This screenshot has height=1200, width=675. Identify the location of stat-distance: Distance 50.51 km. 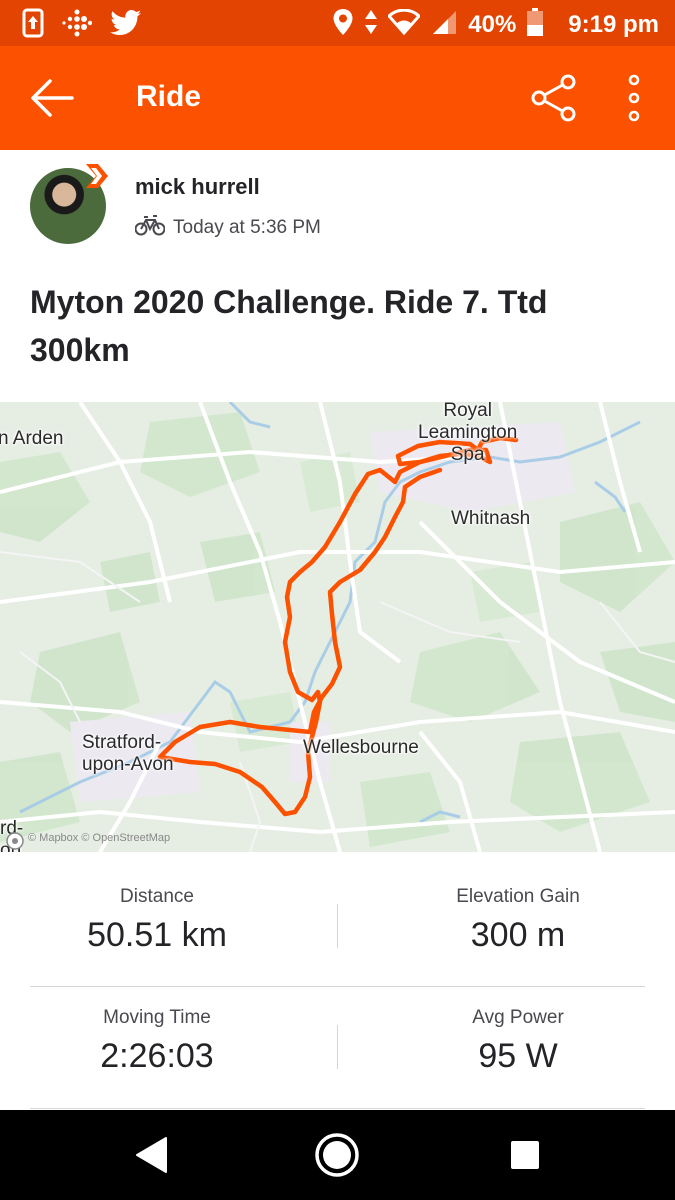
(157, 920).